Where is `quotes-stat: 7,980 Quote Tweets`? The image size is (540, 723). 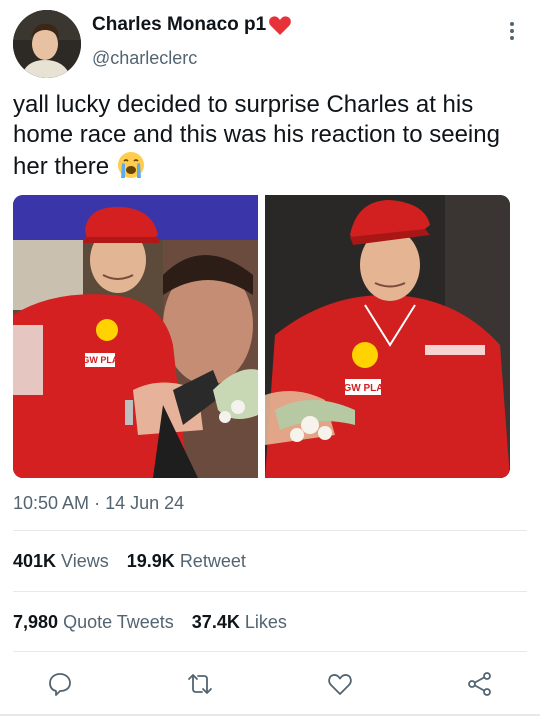 quotes-stat: 7,980 Quote Tweets is located at coordinates (93, 622).